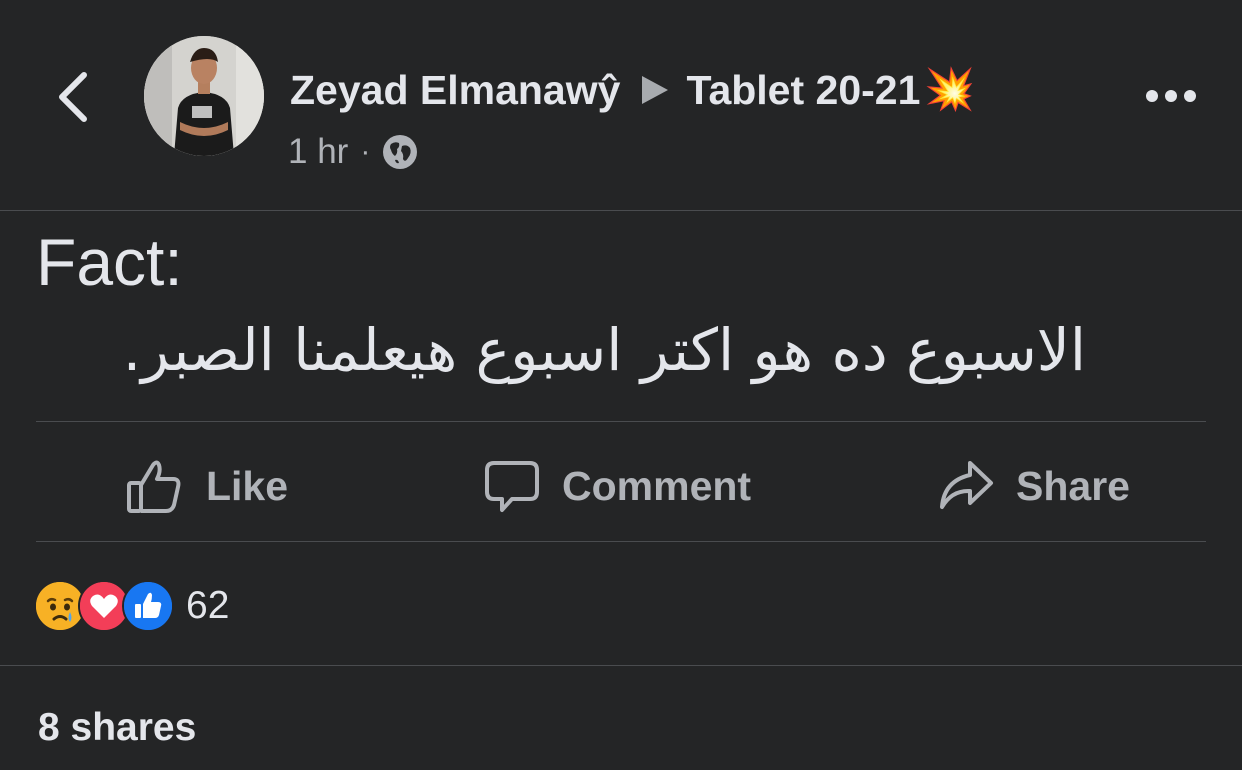  Describe the element at coordinates (621, 421) in the screenshot. I see `post-divider` at that location.